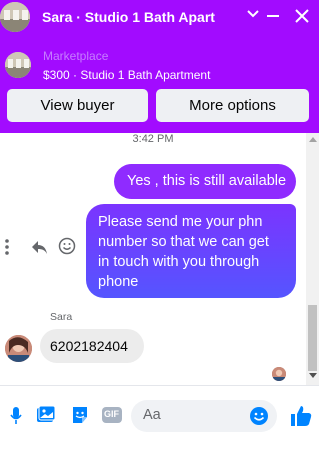 The image size is (320, 451). Describe the element at coordinates (205, 181) in the screenshot. I see `message-bubble-outgoing: Yes , this is still available` at that location.